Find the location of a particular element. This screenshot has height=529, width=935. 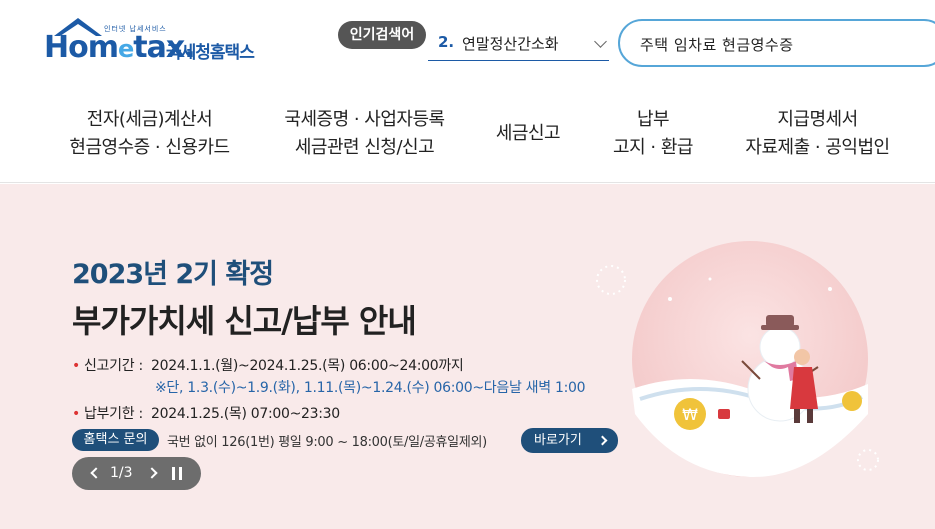

nav-certificates-line2: 세금관련 신청/신고 is located at coordinates (364, 147).